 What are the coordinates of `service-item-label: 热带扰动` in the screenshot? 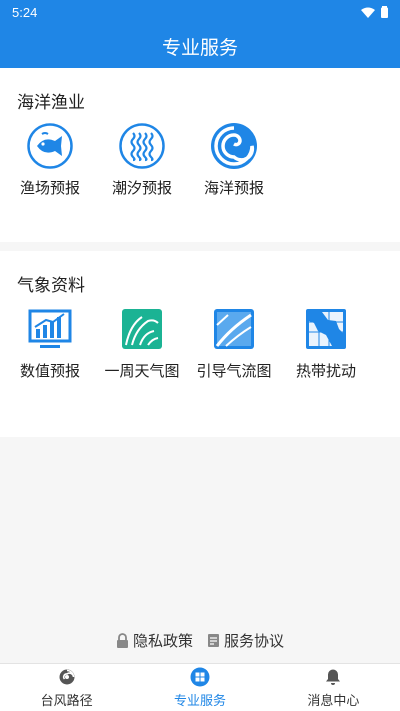 It's located at (325, 371).